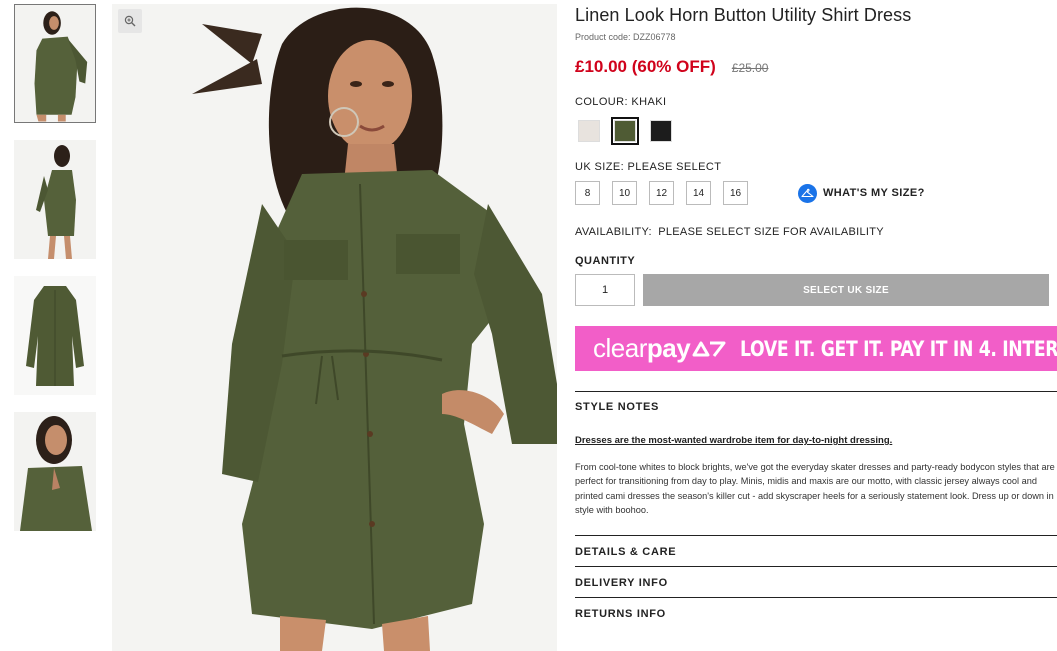 The height and width of the screenshot is (651, 1057). I want to click on thumbnail-flat, so click(55, 335).